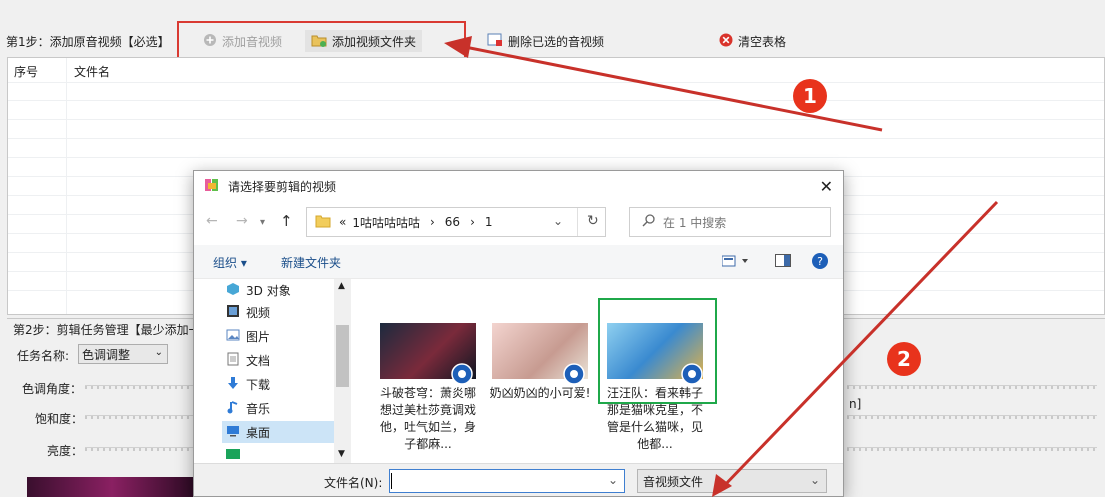  Describe the element at coordinates (904, 359) in the screenshot. I see `step-marker-2: 2` at that location.